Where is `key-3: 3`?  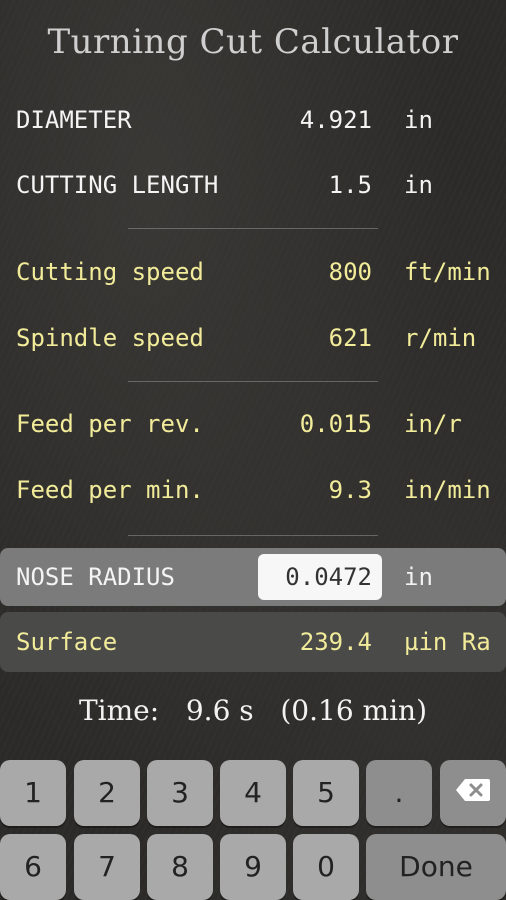 key-3: 3 is located at coordinates (180, 793).